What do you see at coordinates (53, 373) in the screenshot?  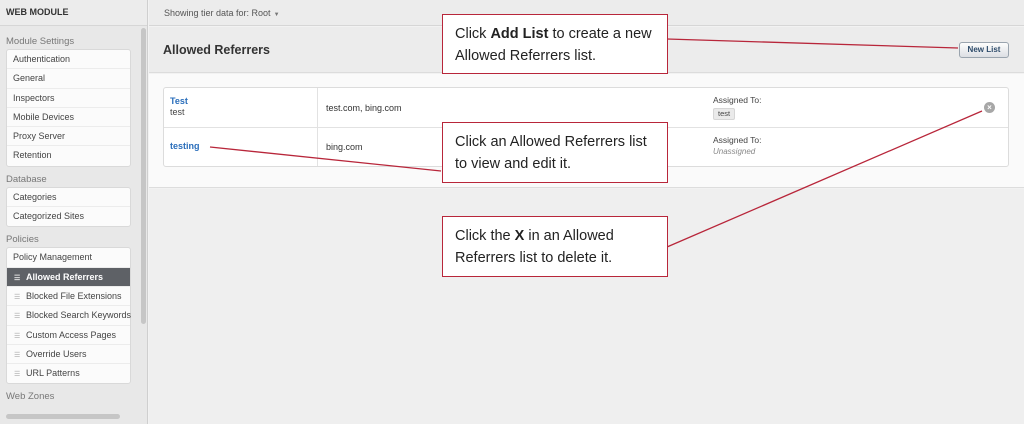 I see `sidebar-item-label: URL Patterns` at bounding box center [53, 373].